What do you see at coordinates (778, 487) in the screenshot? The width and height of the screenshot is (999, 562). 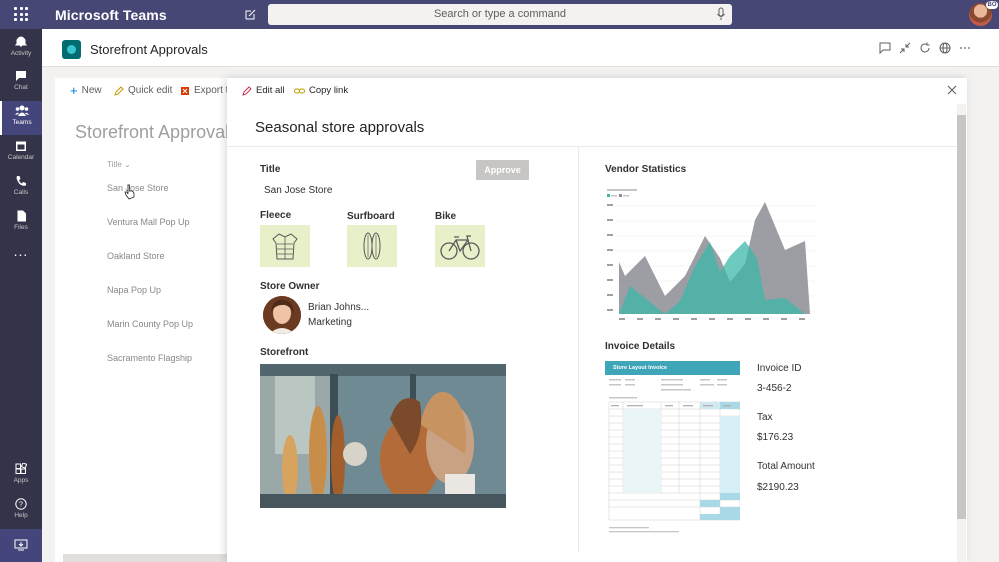 I see `total-amount-value: $2190.23` at bounding box center [778, 487].